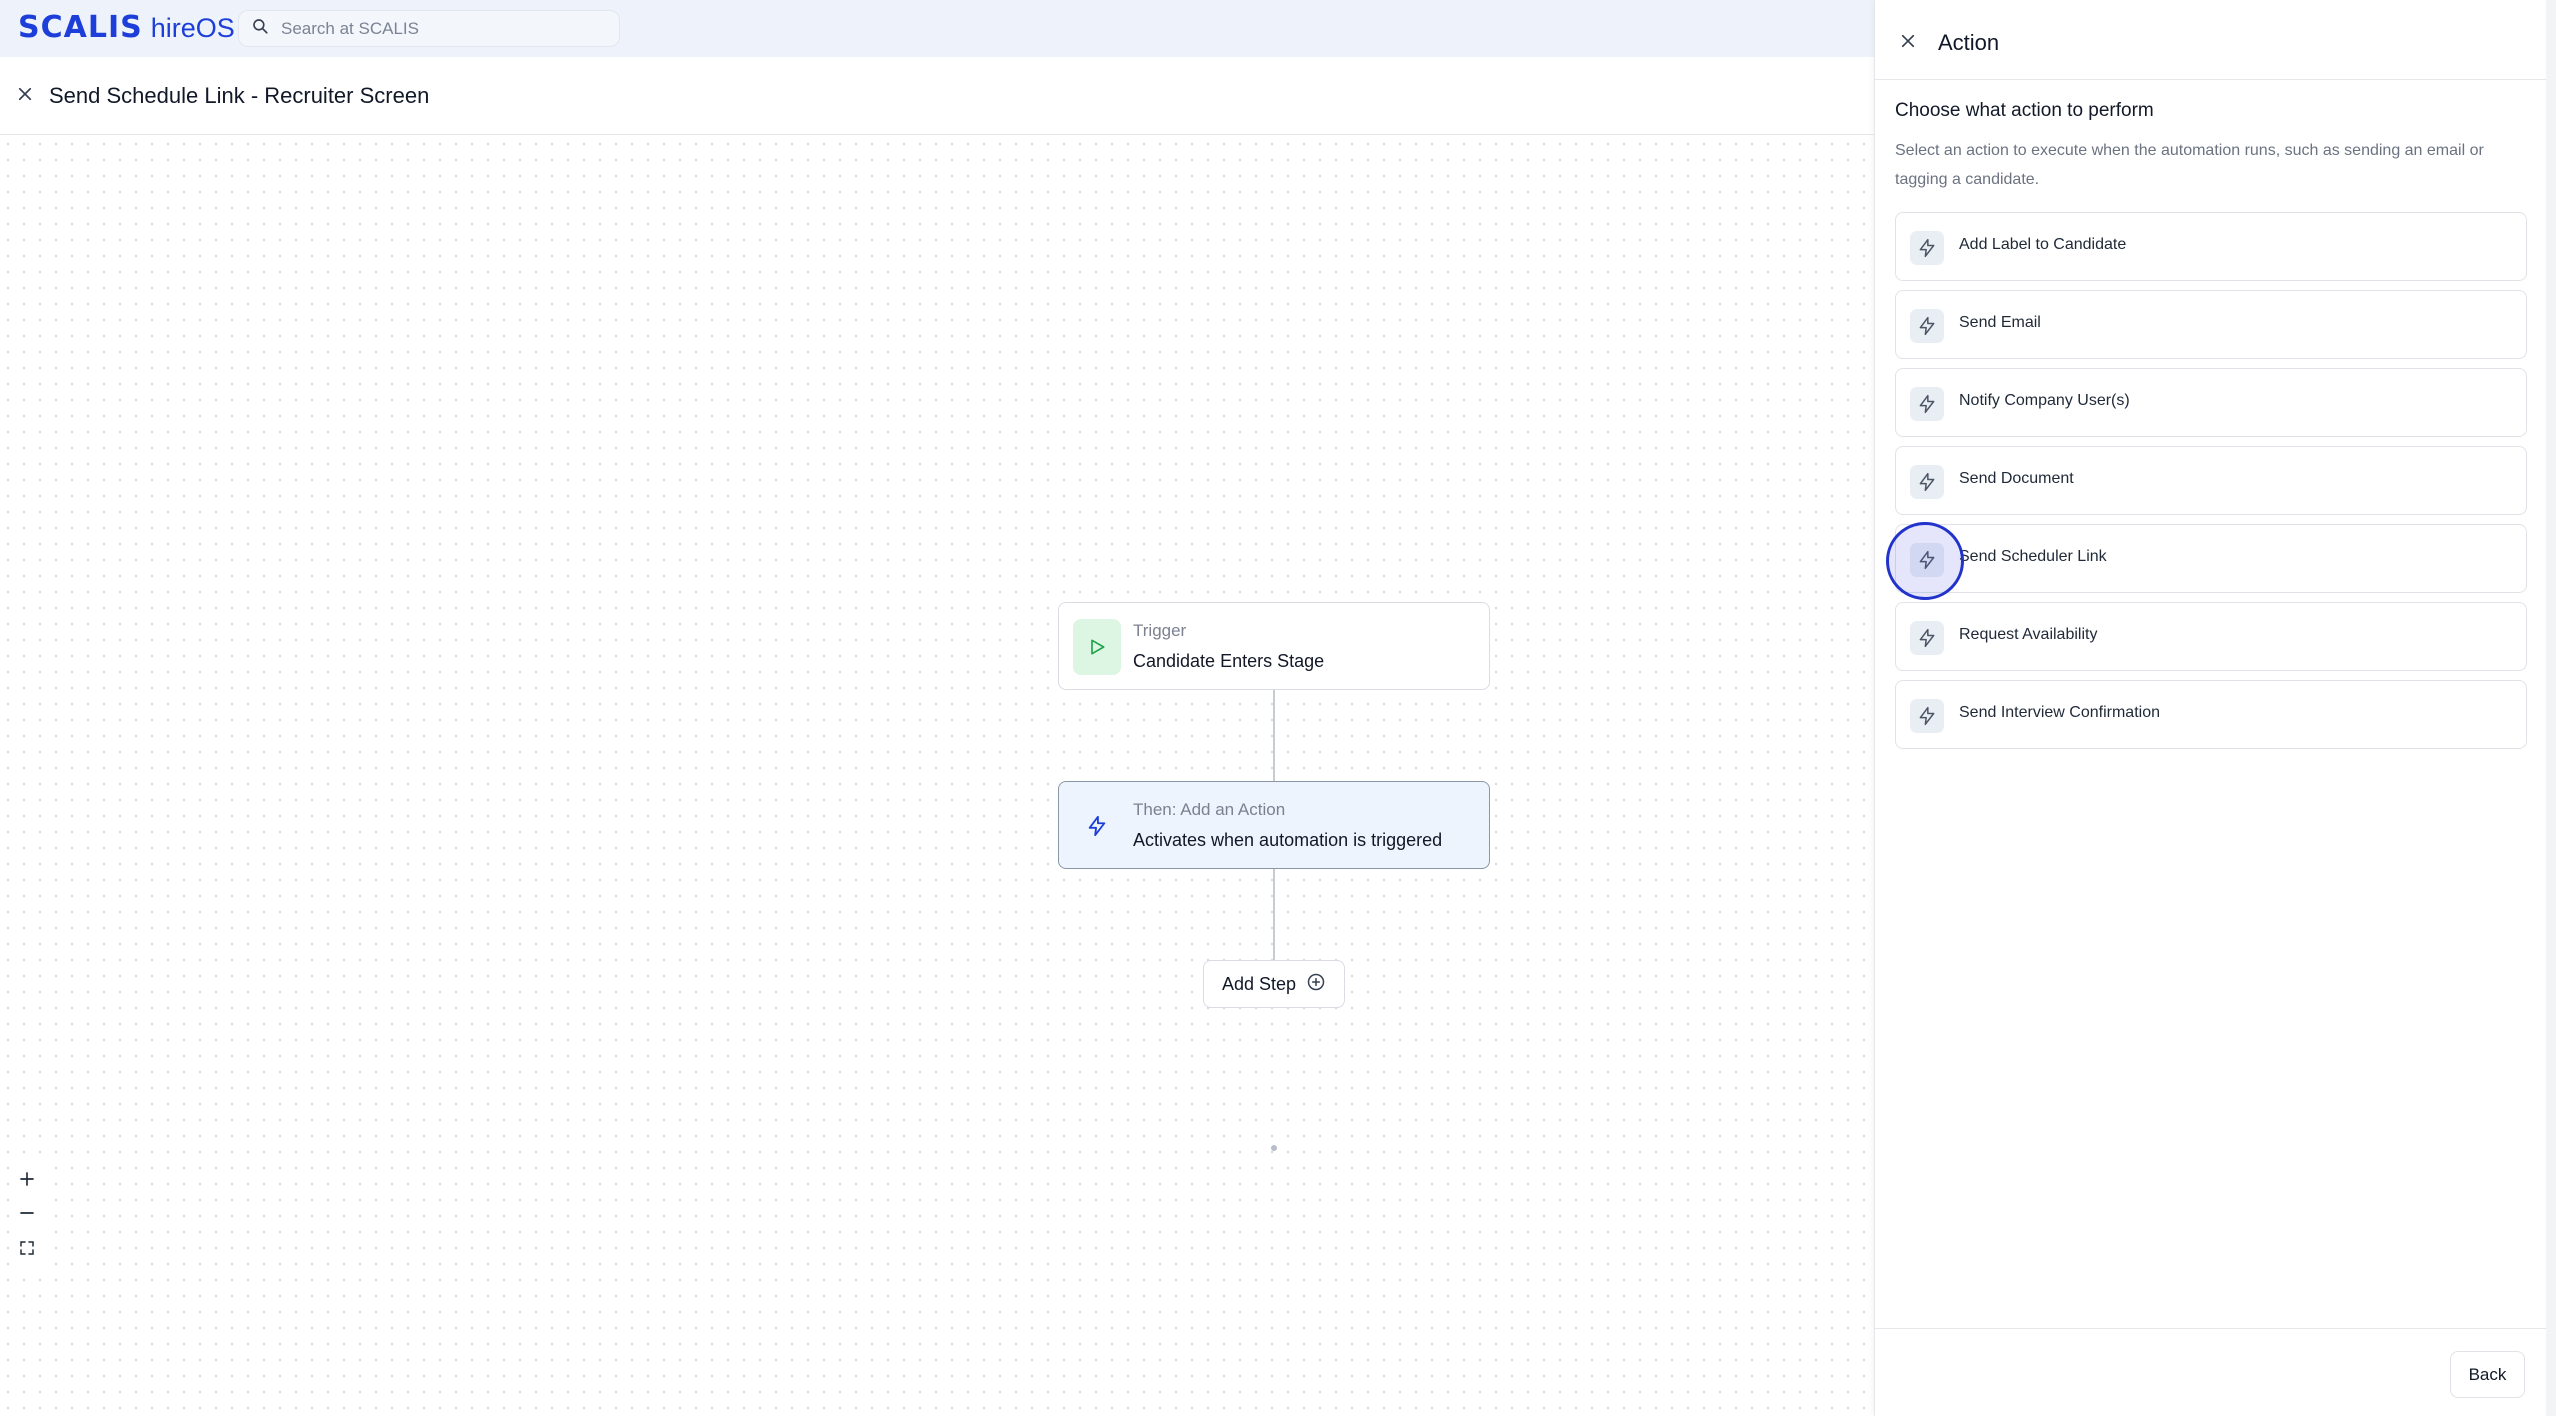 The height and width of the screenshot is (1416, 2556). What do you see at coordinates (239, 95) in the screenshot?
I see `editor-title: Send Schedule Link - Recruiter Screen` at bounding box center [239, 95].